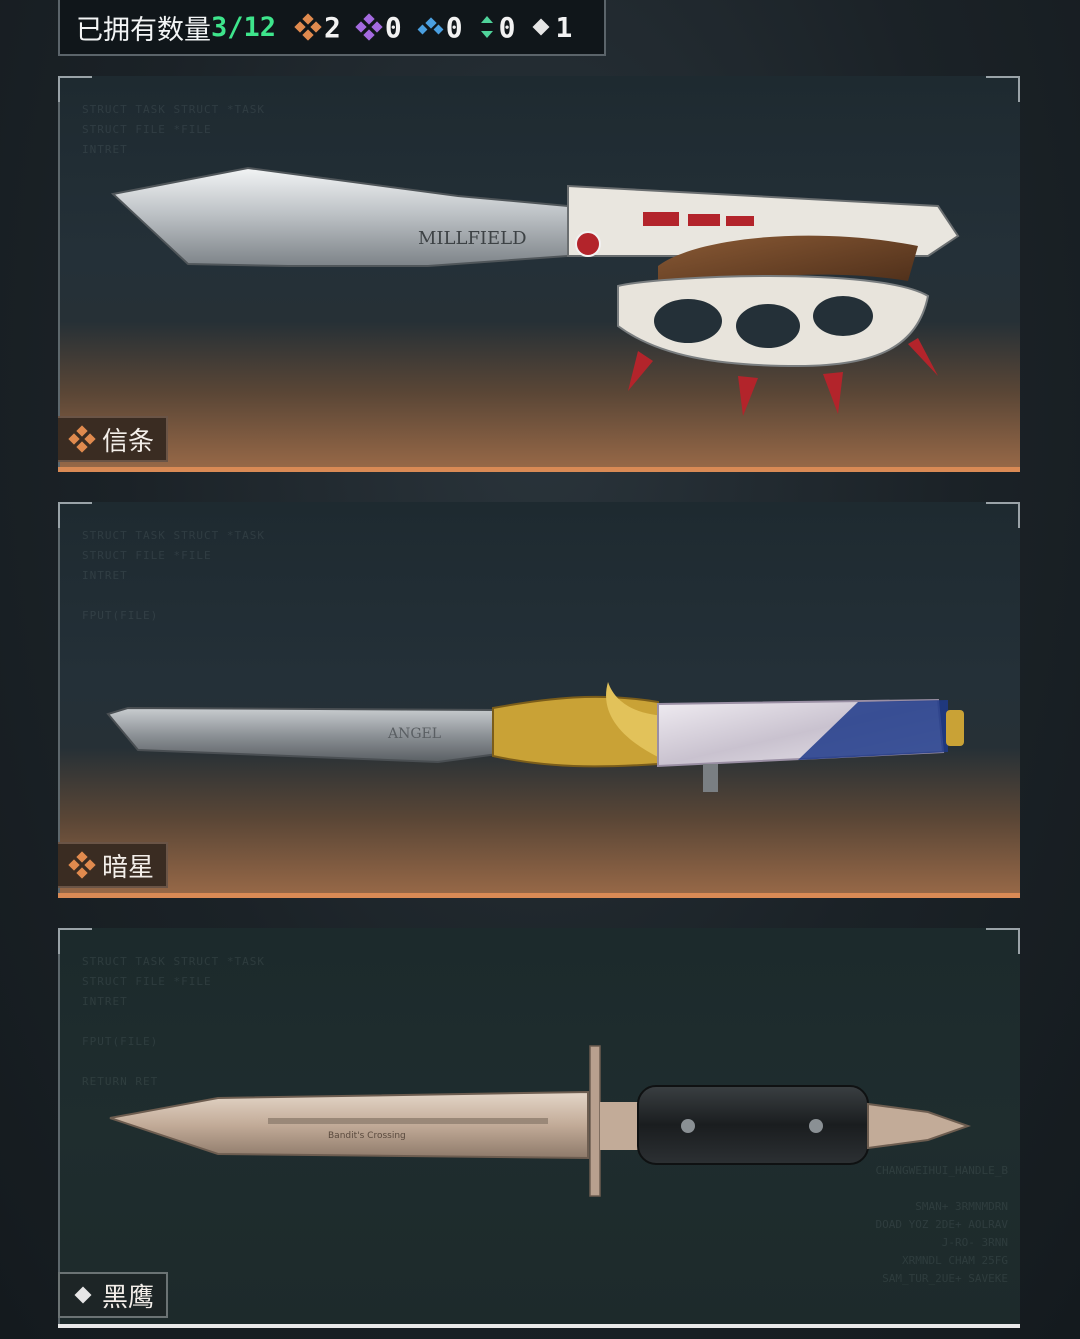 The height and width of the screenshot is (1339, 1080). Describe the element at coordinates (535, 737) in the screenshot. I see `eagle-dagger-icon: ANGEL` at that location.